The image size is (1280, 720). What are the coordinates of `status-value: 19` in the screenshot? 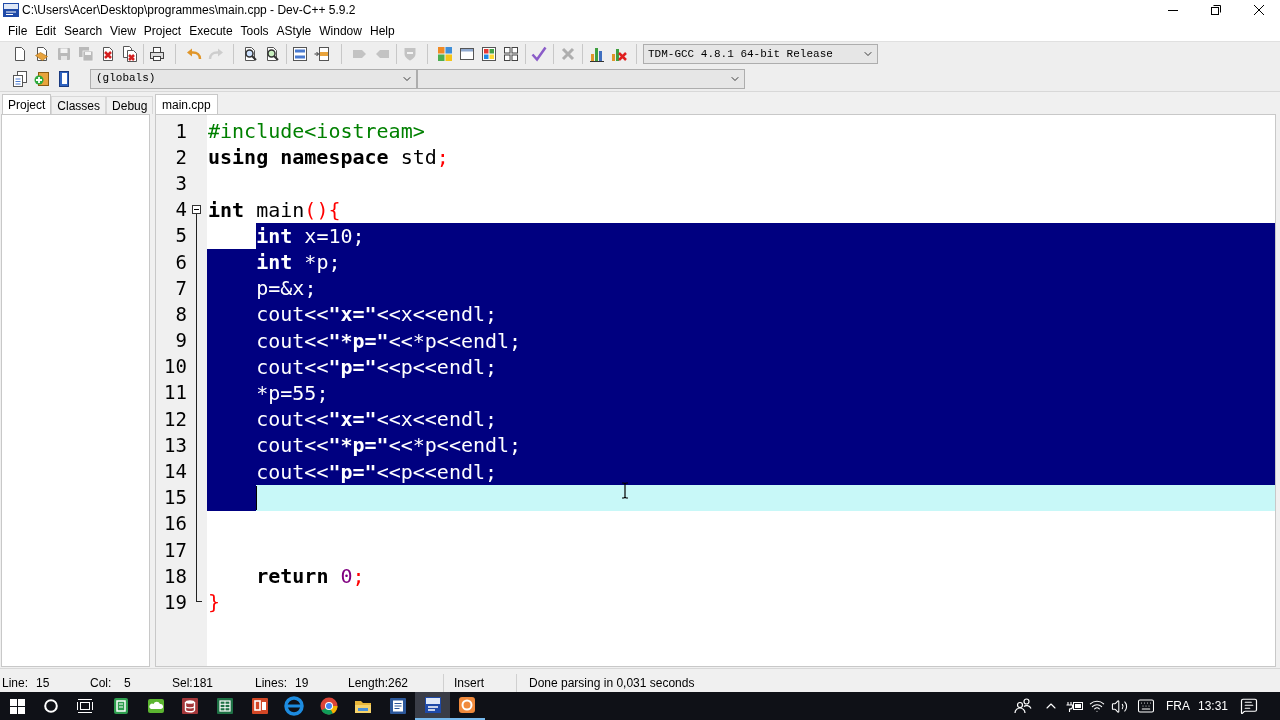 It's located at (302, 683).